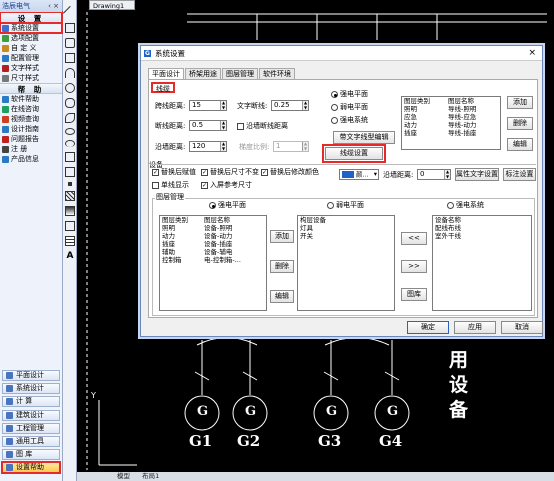 Image resolution: width=554 pixels, height=481 pixels. Describe the element at coordinates (345, 205) in the screenshot. I see `radio-layer-1: 弱电平面` at that location.